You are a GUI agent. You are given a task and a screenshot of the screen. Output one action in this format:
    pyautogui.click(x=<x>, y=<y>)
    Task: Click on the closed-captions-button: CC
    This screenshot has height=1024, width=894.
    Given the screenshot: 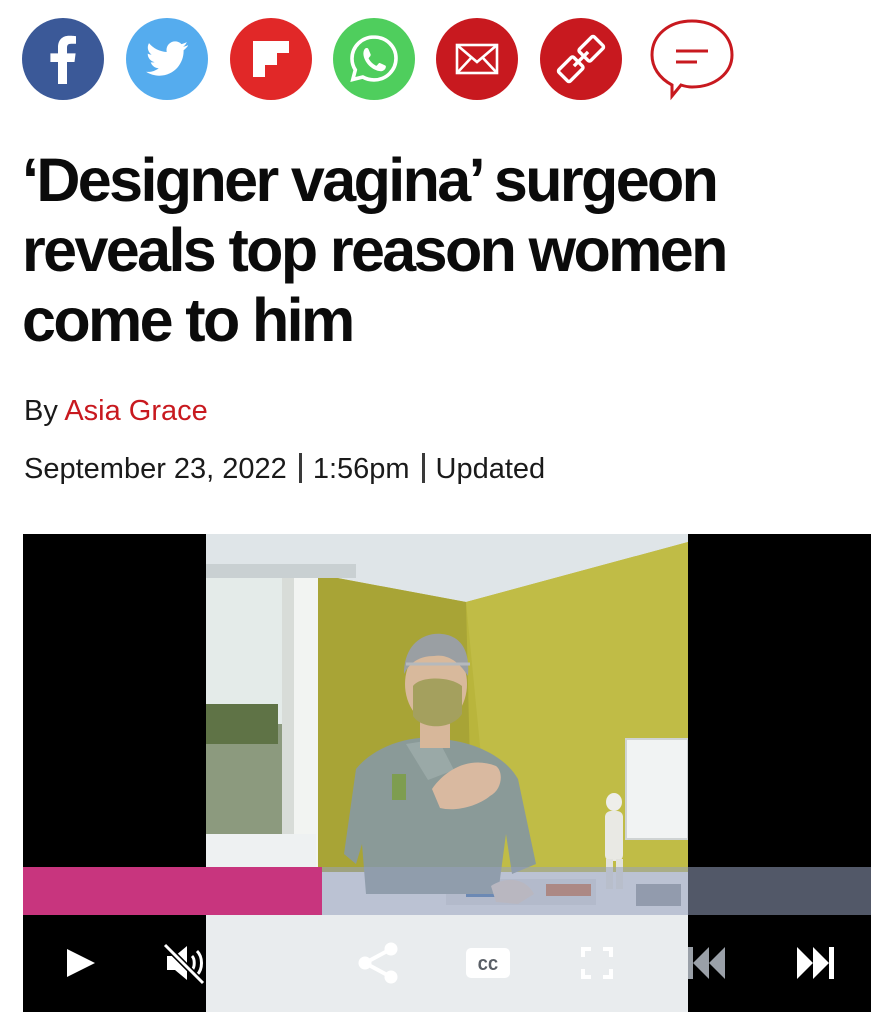 What is the action you would take?
    pyautogui.click(x=488, y=963)
    